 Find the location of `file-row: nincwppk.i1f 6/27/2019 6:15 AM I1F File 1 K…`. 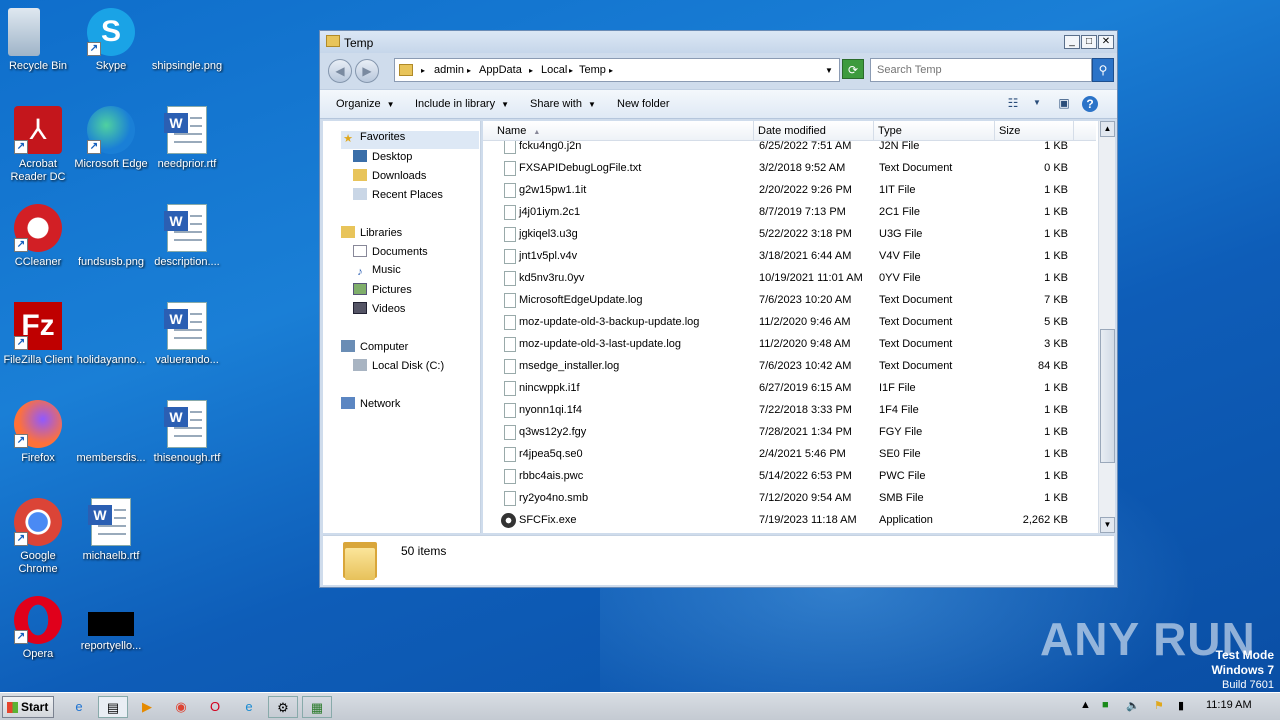

file-row: nincwppk.i1f 6/27/2019 6:15 AM I1F File 1 K… is located at coordinates (789, 389).